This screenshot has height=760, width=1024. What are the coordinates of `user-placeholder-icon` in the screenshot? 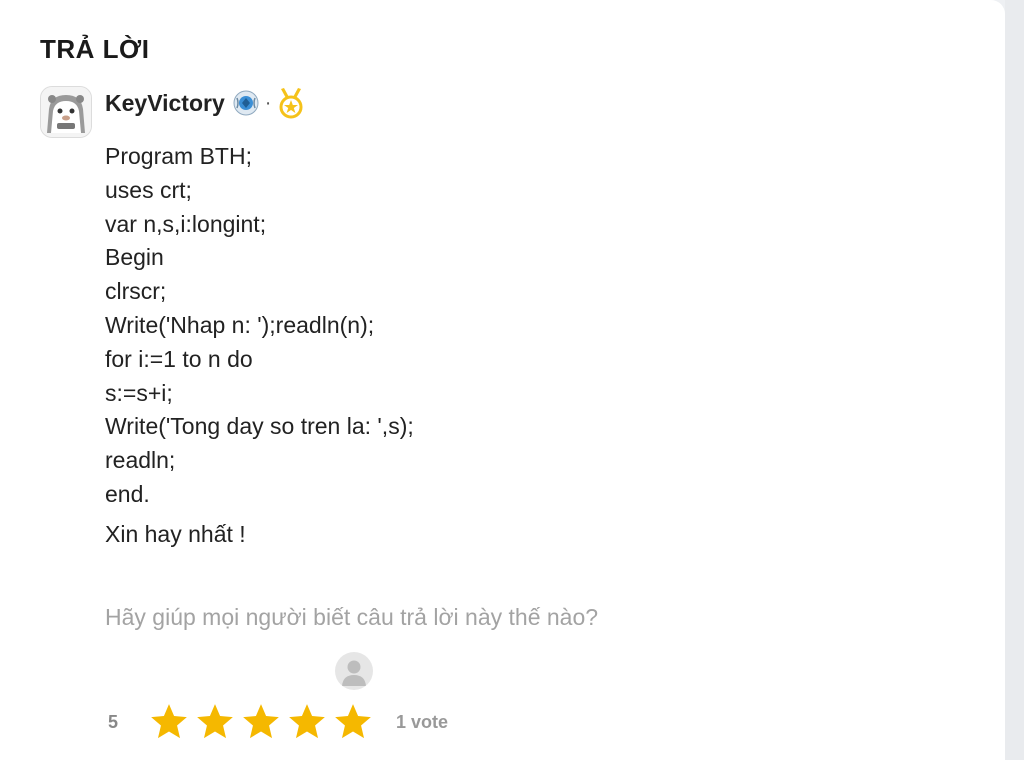 It's located at (354, 673).